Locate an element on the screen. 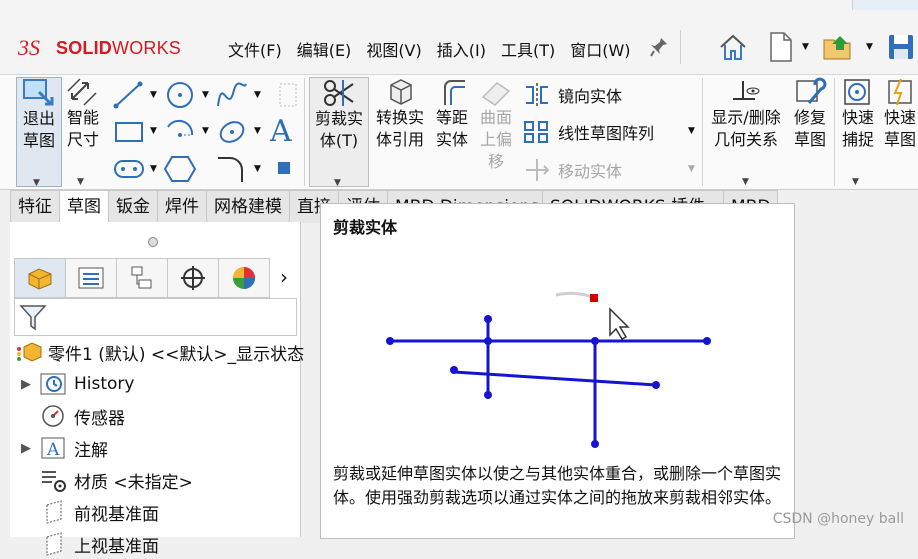 Image resolution: width=918 pixels, height=559 pixels. convert-entities-button: 转换实 体引用 is located at coordinates (400, 117).